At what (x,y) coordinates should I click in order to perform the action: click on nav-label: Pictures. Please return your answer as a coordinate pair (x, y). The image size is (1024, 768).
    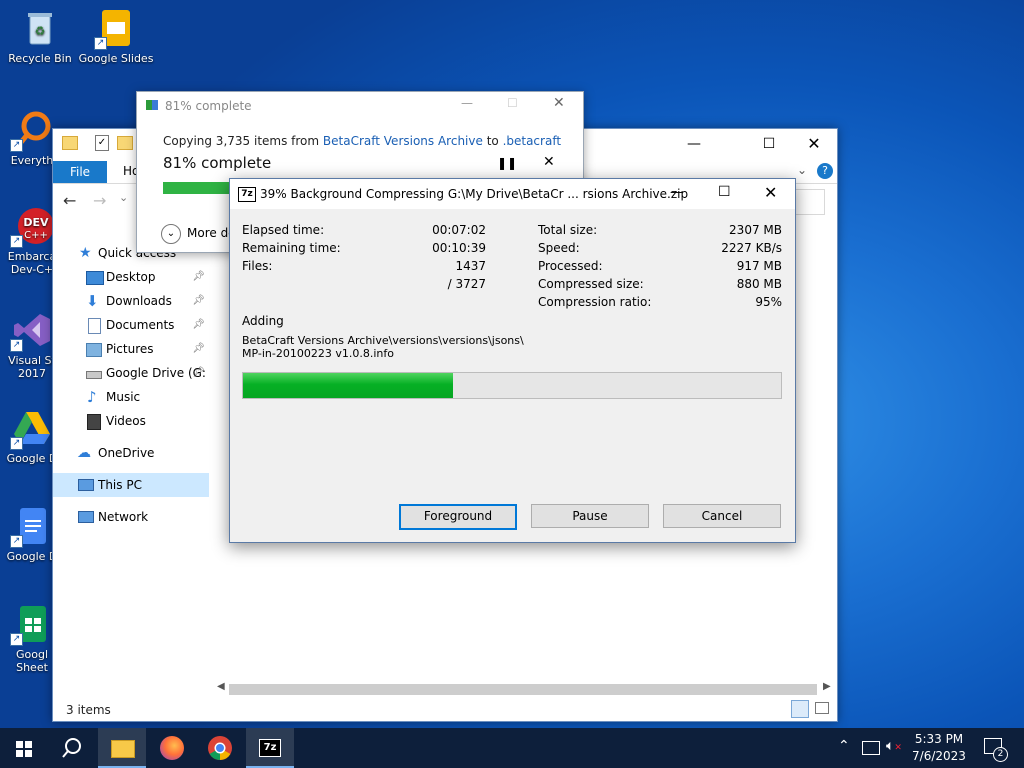
    Looking at the image, I should click on (130, 349).